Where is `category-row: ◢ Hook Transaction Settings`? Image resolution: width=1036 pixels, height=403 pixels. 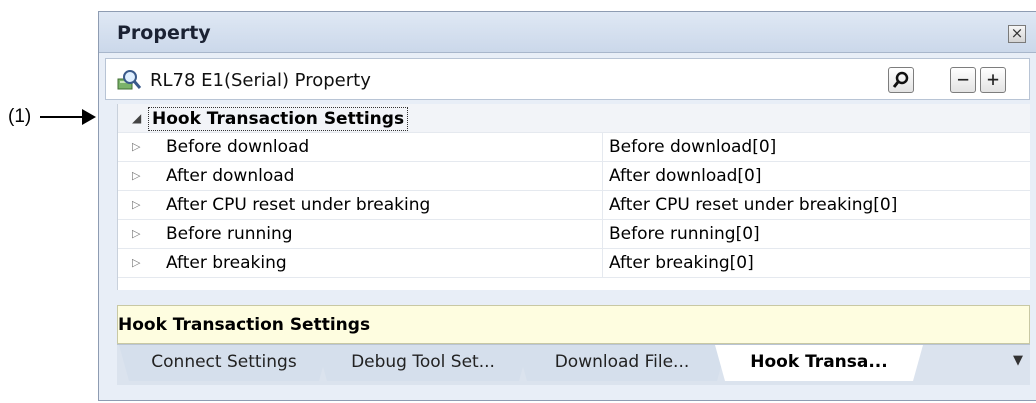 category-row: ◢ Hook Transaction Settings is located at coordinates (574, 118).